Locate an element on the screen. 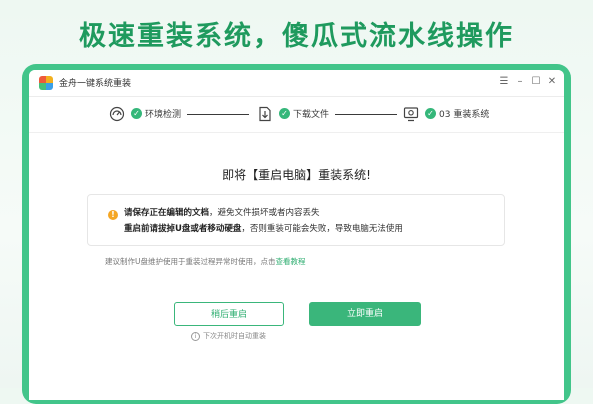 This screenshot has height=404, width=593. step-label: 03 重装系统 is located at coordinates (464, 115).